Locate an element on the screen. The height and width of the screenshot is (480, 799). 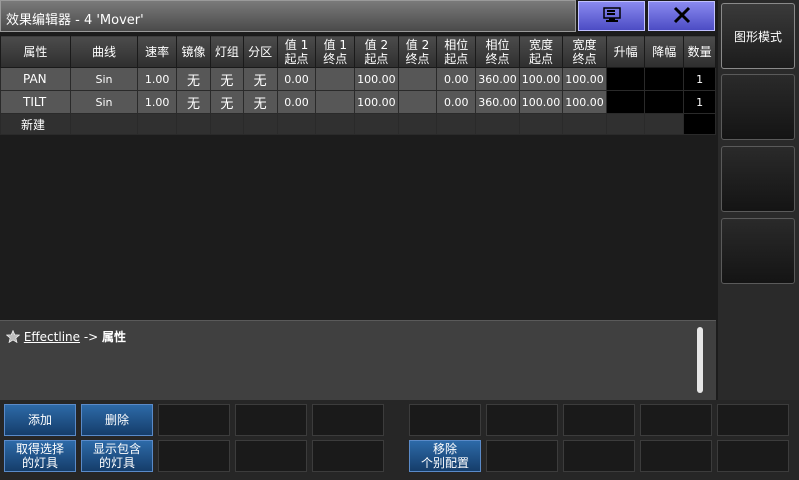
show-contained-fixtures-button: 显示包含 的灯具 is located at coordinates (117, 456).